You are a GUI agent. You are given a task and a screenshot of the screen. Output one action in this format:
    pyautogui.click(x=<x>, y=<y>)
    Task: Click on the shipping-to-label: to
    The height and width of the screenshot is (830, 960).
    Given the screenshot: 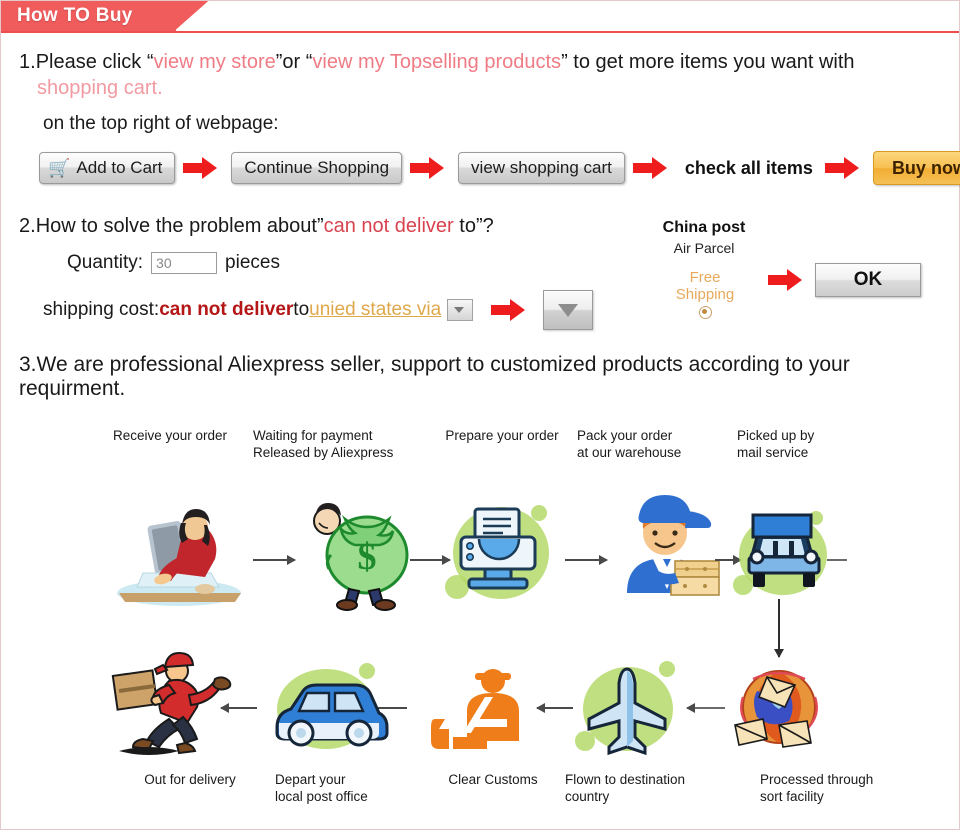 What is the action you would take?
    pyautogui.click(x=301, y=309)
    